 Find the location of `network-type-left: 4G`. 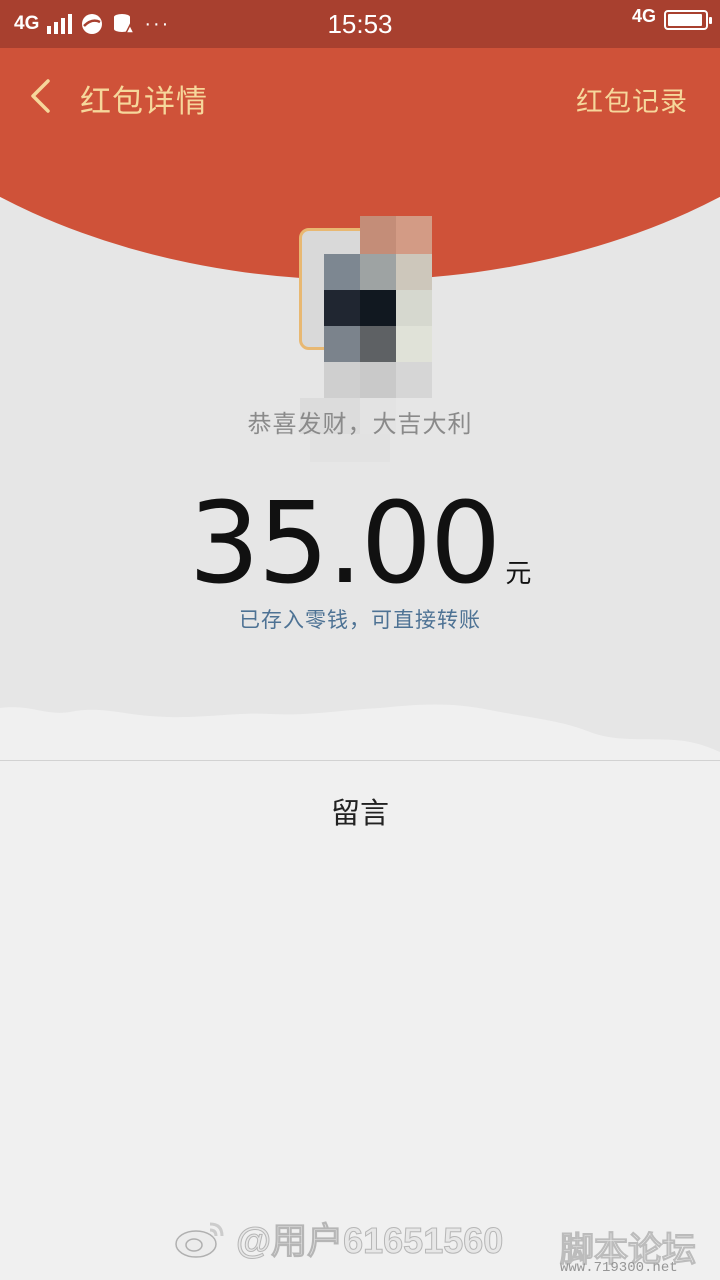

network-type-left: 4G is located at coordinates (27, 23).